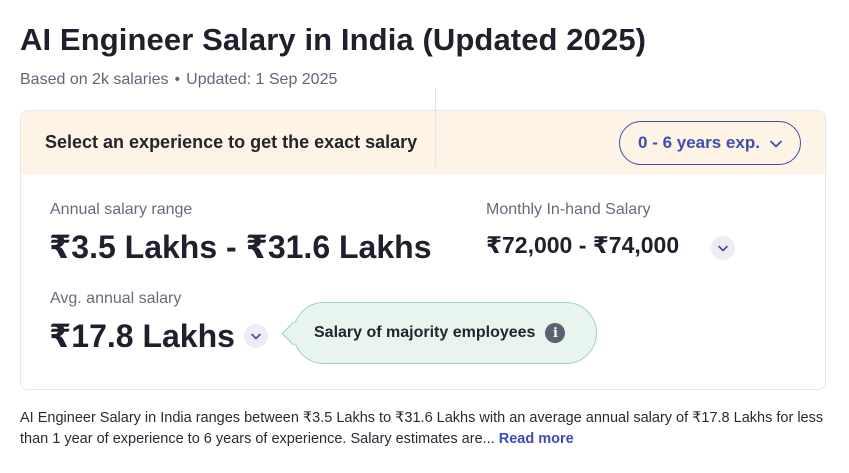 This screenshot has width=849, height=473. Describe the element at coordinates (555, 333) in the screenshot. I see `info-icon: i` at that location.